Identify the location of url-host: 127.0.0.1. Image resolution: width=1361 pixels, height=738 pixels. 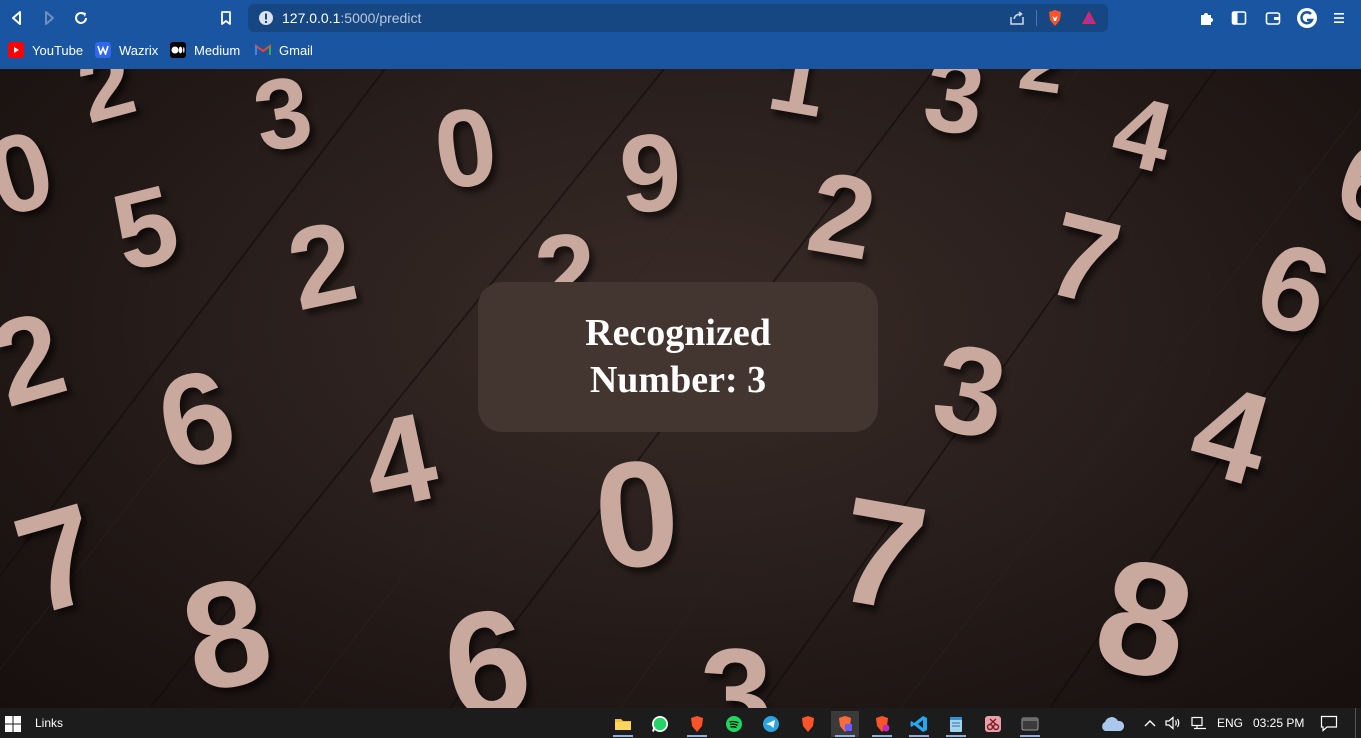
(311, 18).